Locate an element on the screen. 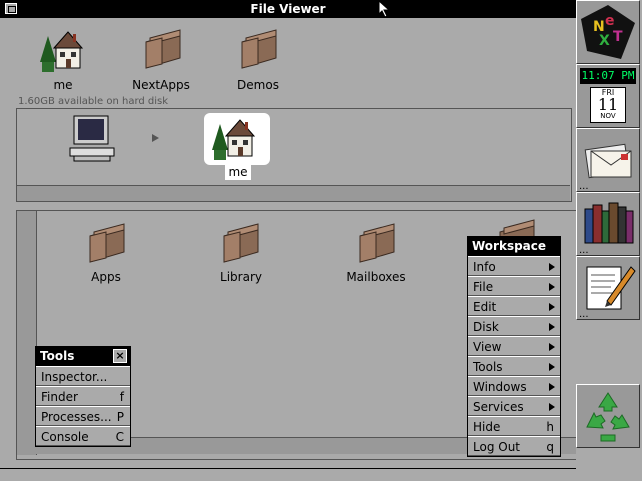  recycler-icon is located at coordinates (608, 417).